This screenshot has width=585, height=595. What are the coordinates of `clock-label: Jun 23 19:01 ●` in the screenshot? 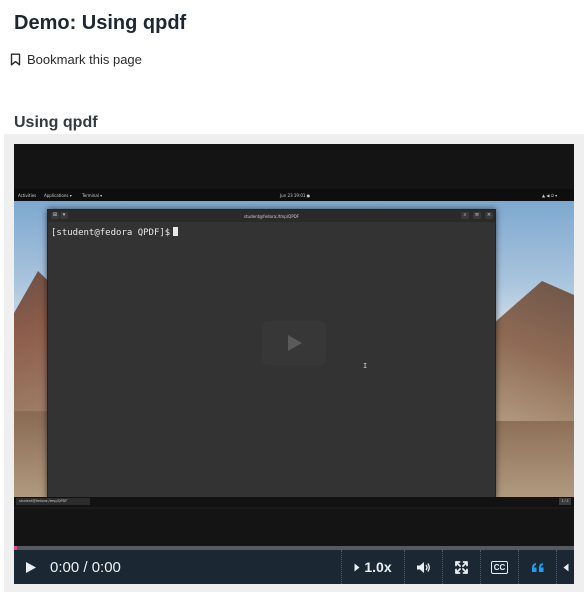 It's located at (295, 195).